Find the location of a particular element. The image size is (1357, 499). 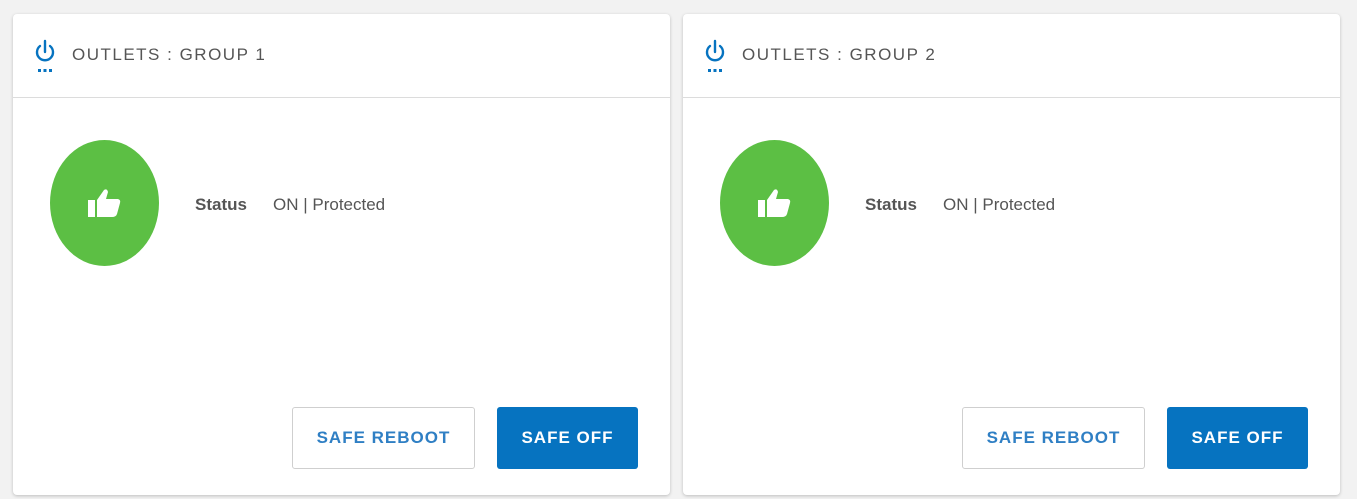

card-header: OUTLETS : GROUP 1 is located at coordinates (341, 56).